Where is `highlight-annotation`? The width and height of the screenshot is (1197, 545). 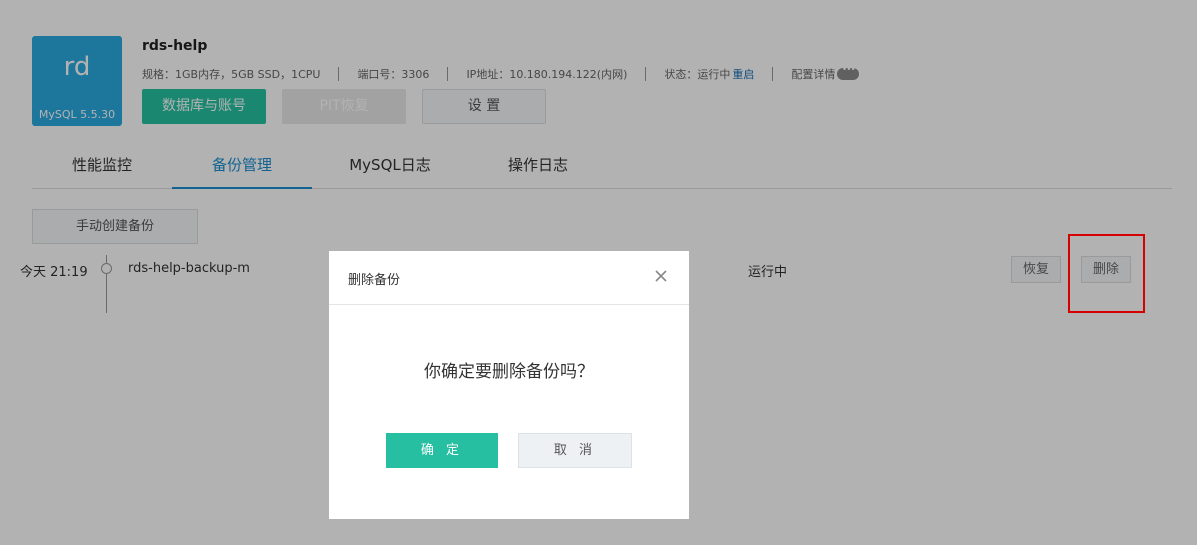
highlight-annotation is located at coordinates (1106, 273).